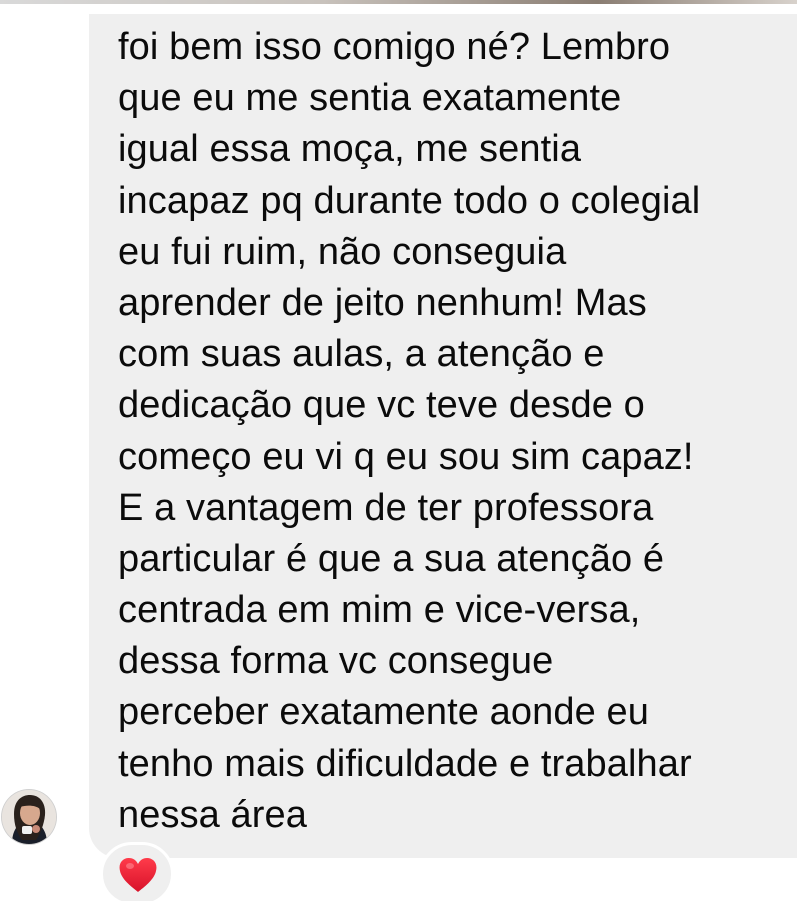  I want to click on message-line: E a vantagem de ter professora, so click(386, 507).